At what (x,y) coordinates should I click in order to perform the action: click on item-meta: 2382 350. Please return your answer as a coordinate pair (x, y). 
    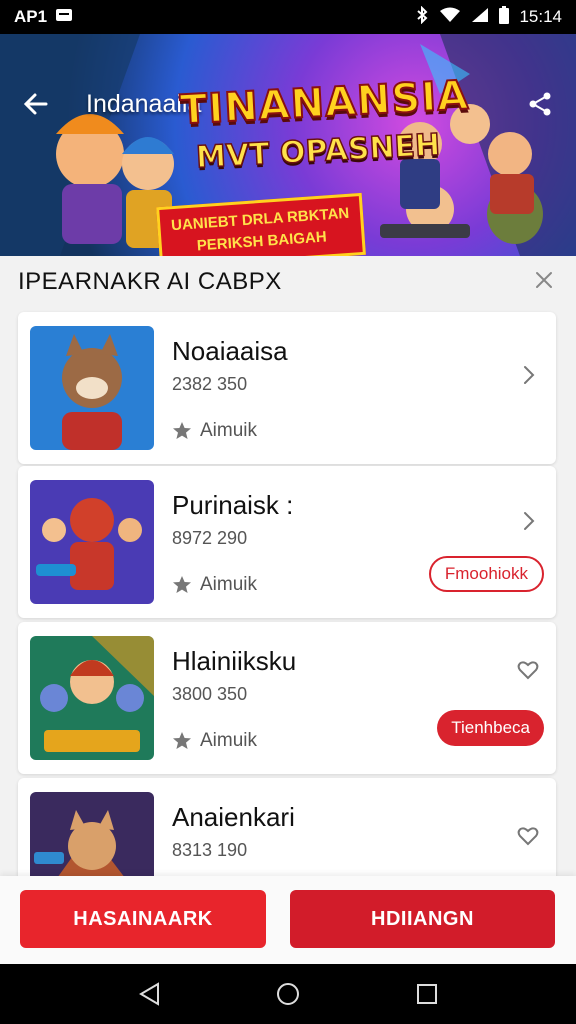
    Looking at the image, I should click on (210, 384).